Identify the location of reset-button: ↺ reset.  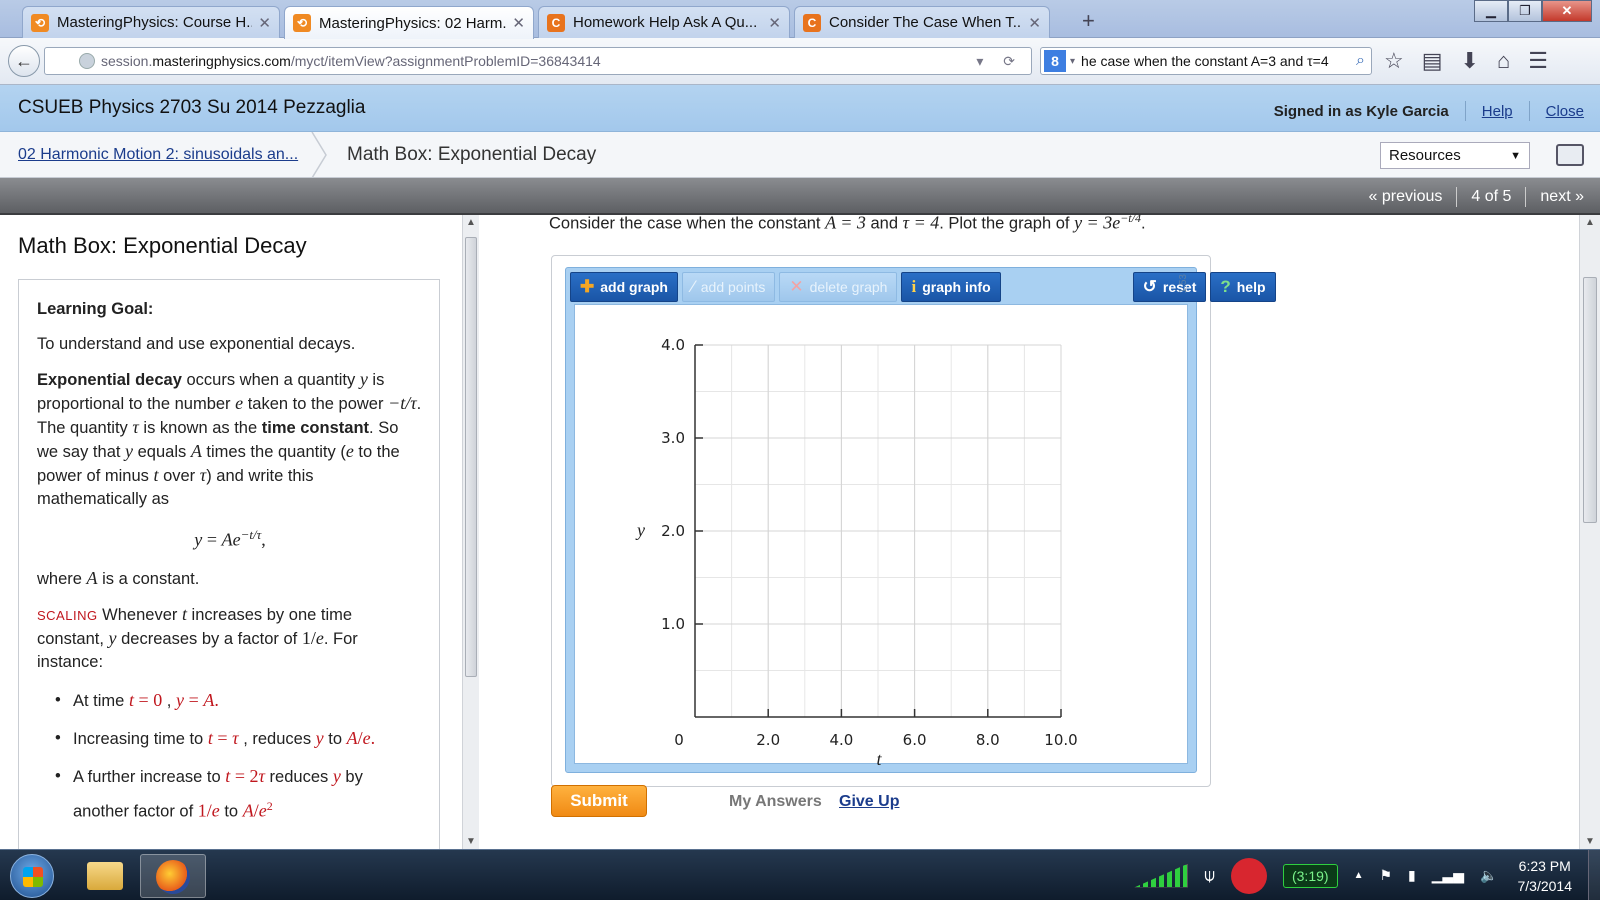
(1169, 287).